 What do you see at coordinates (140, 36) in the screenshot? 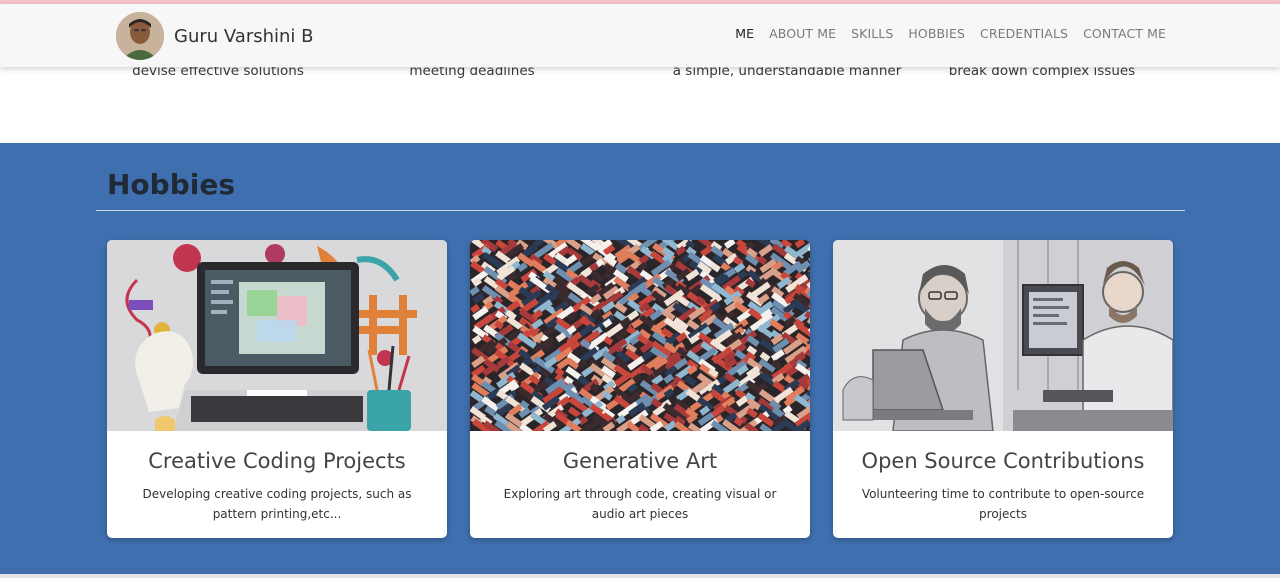
I see `avatar` at bounding box center [140, 36].